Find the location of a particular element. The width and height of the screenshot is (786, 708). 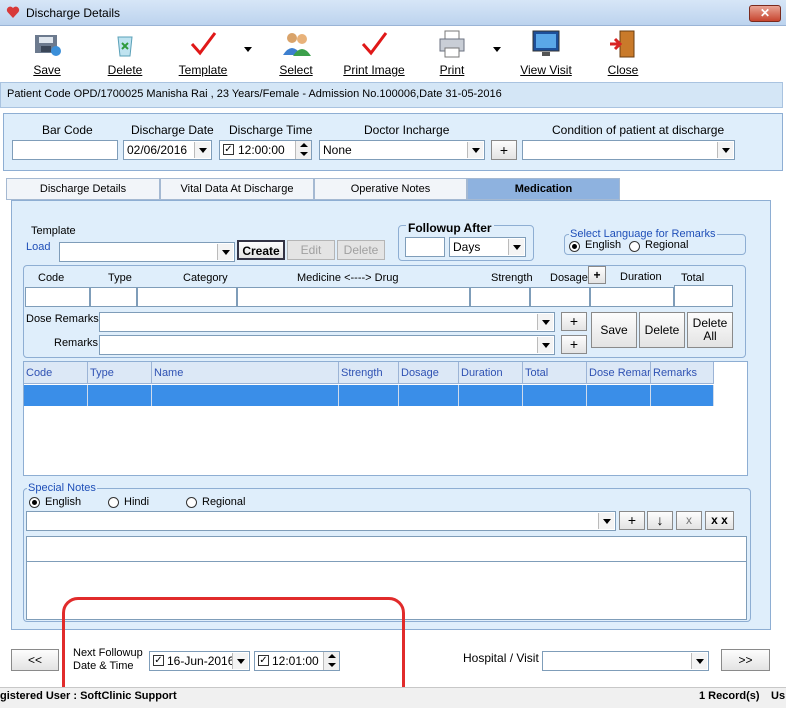

monitor-icon is located at coordinates (546, 43).